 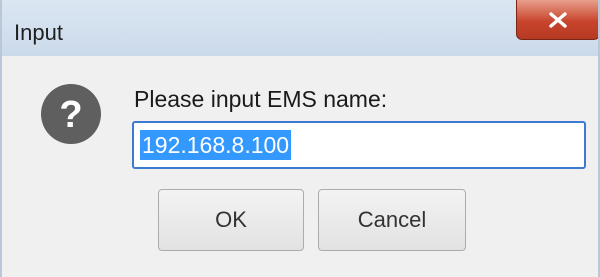 What do you see at coordinates (359, 145) in the screenshot?
I see `ems-name-input: 192.168.8.100` at bounding box center [359, 145].